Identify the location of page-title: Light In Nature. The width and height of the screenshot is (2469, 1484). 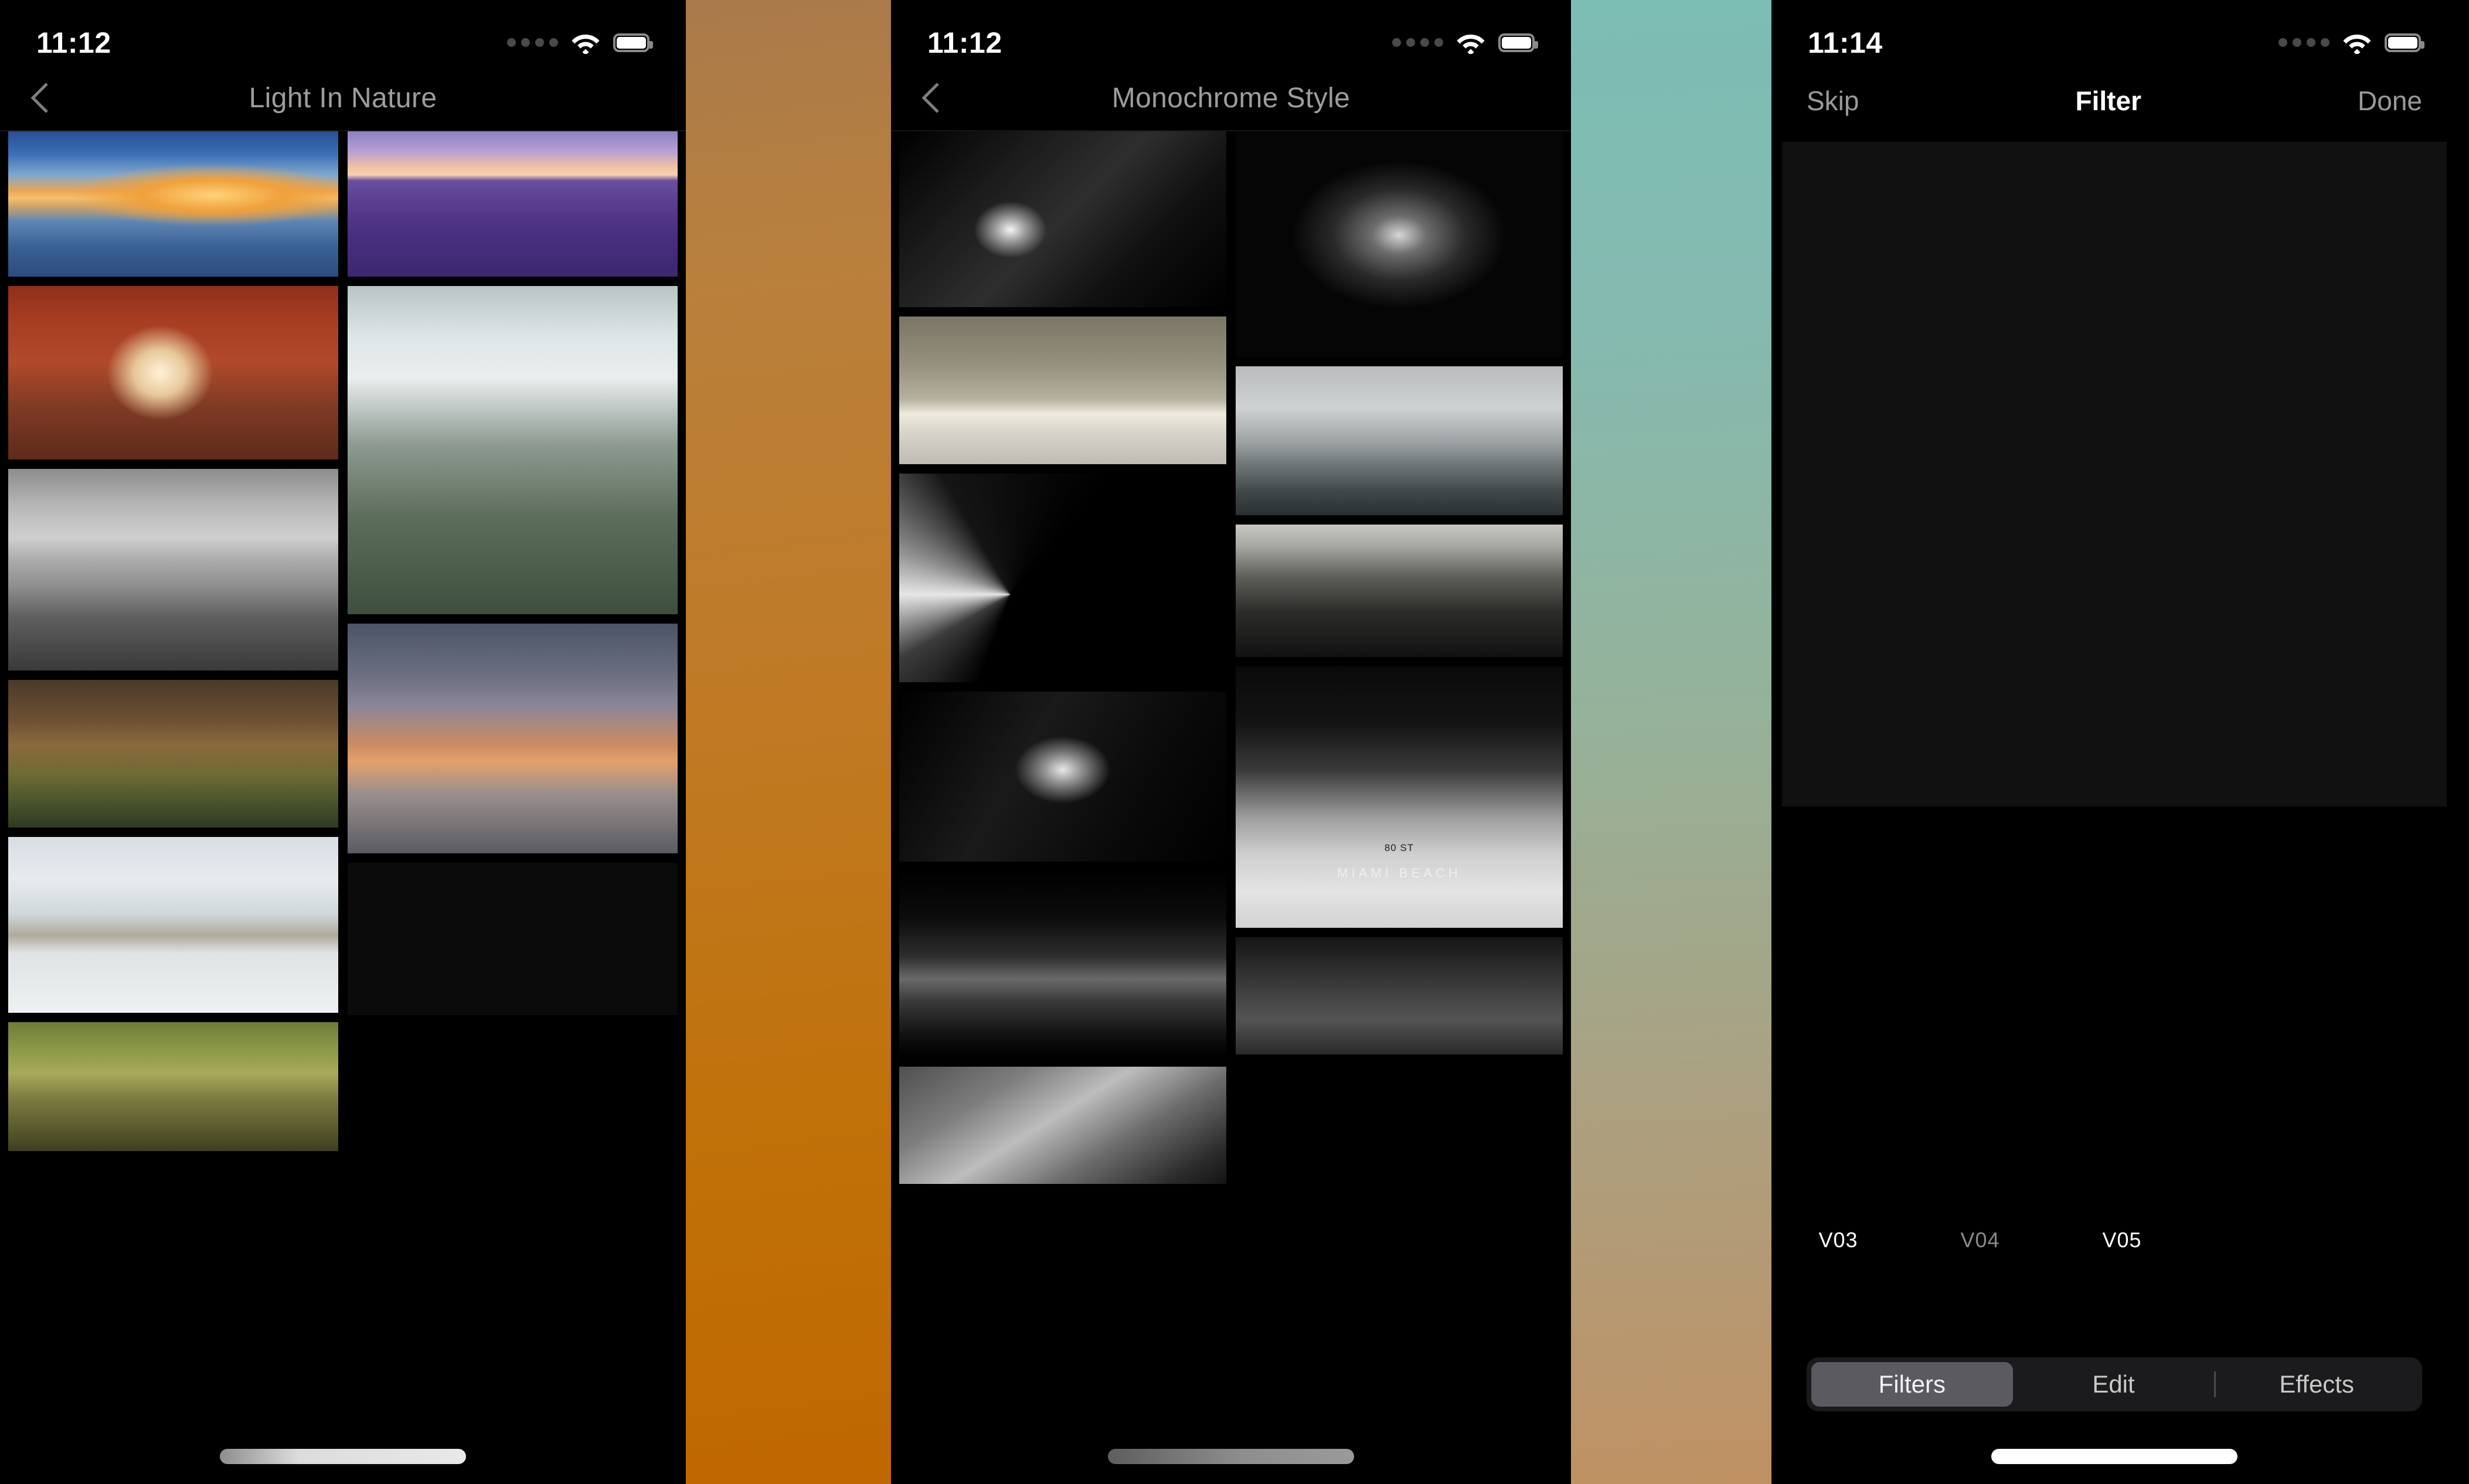
(343, 98).